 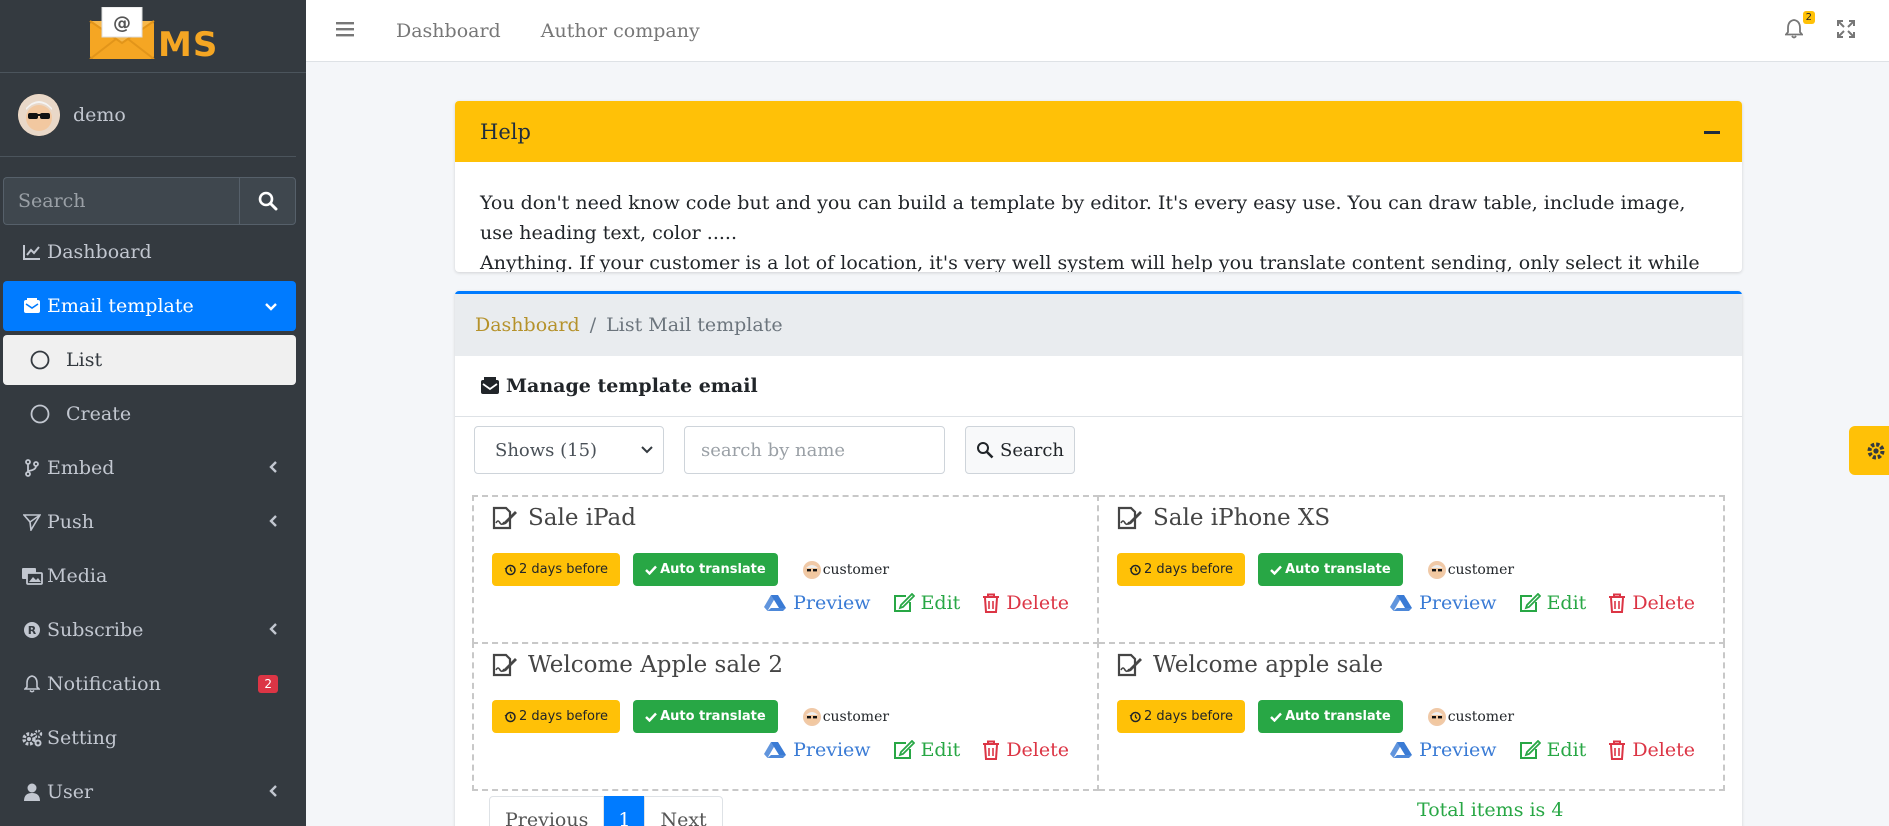 I want to click on sidebar-item-label: Notification, so click(x=104, y=684).